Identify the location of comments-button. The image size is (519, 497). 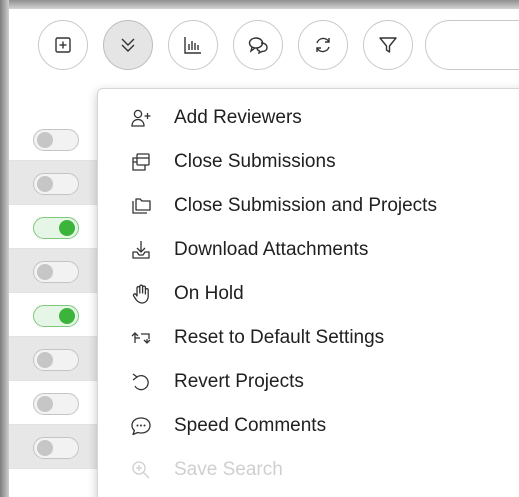
(258, 45).